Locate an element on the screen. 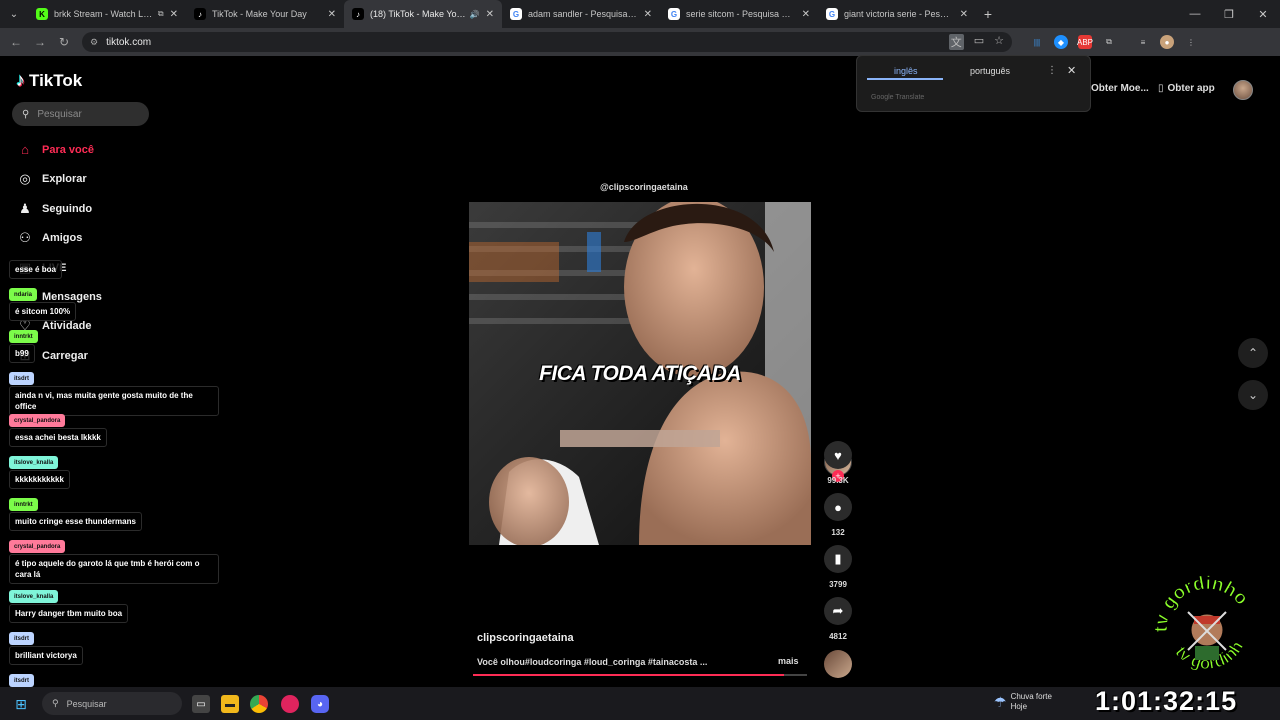 The image size is (1280, 720). video-author: clipscoringaetaina is located at coordinates (525, 638).